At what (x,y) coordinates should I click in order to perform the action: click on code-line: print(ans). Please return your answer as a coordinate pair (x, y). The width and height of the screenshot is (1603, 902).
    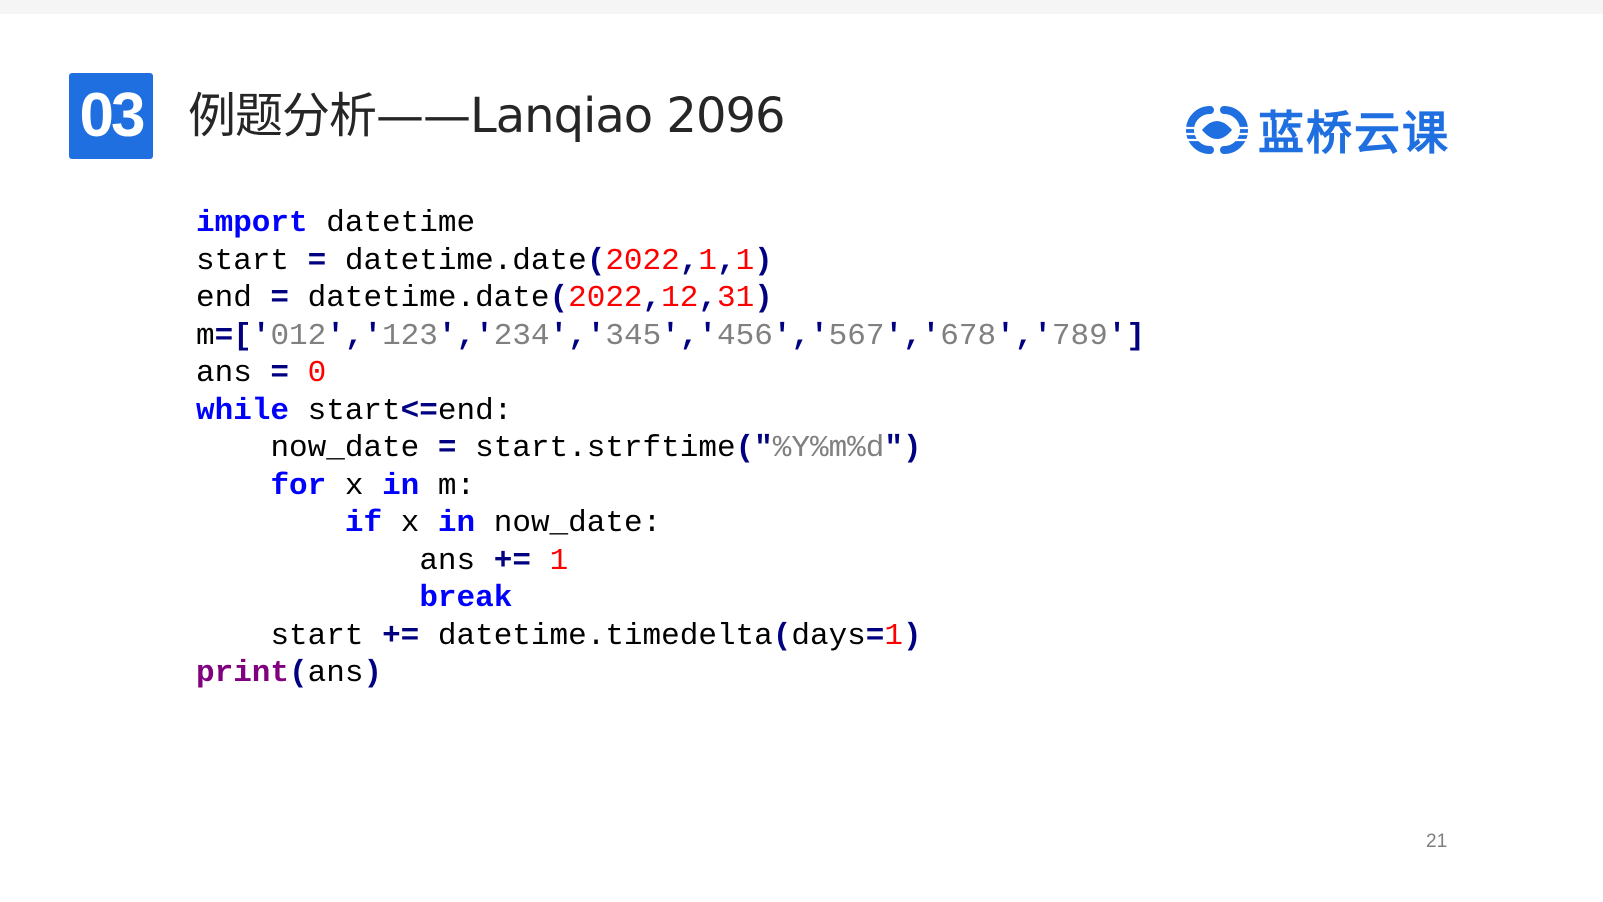
    Looking at the image, I should click on (289, 673).